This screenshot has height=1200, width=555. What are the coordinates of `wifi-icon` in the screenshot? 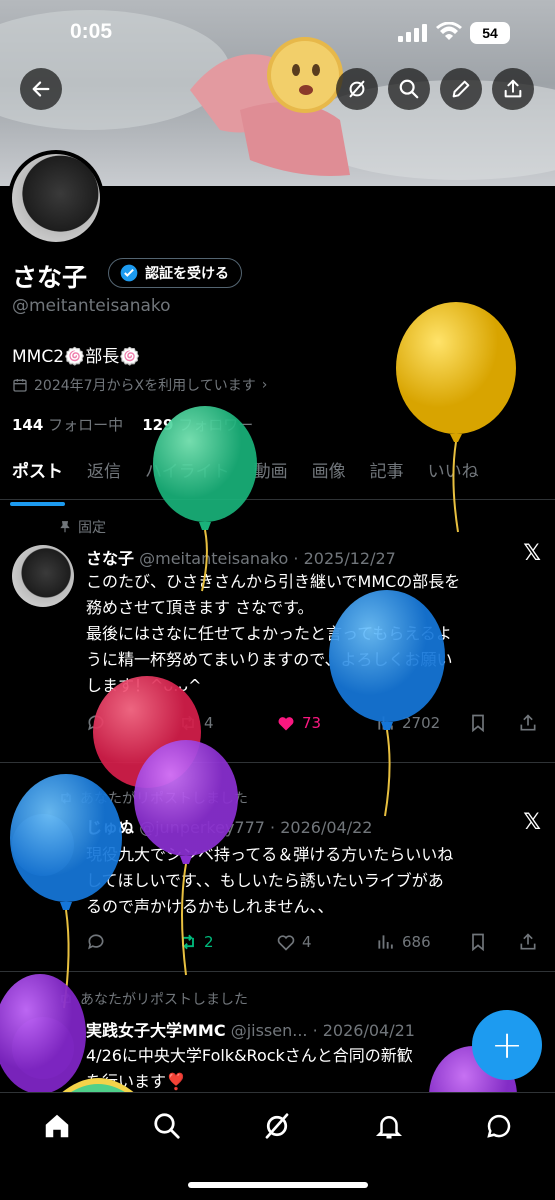 It's located at (449, 31).